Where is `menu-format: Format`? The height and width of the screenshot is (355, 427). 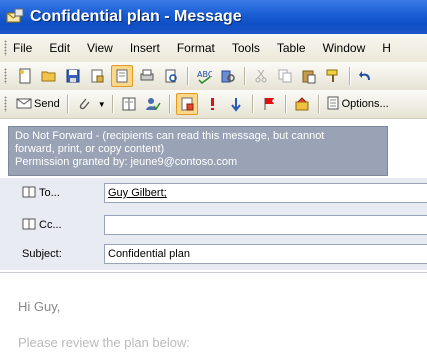
menu-format: Format is located at coordinates (196, 48).